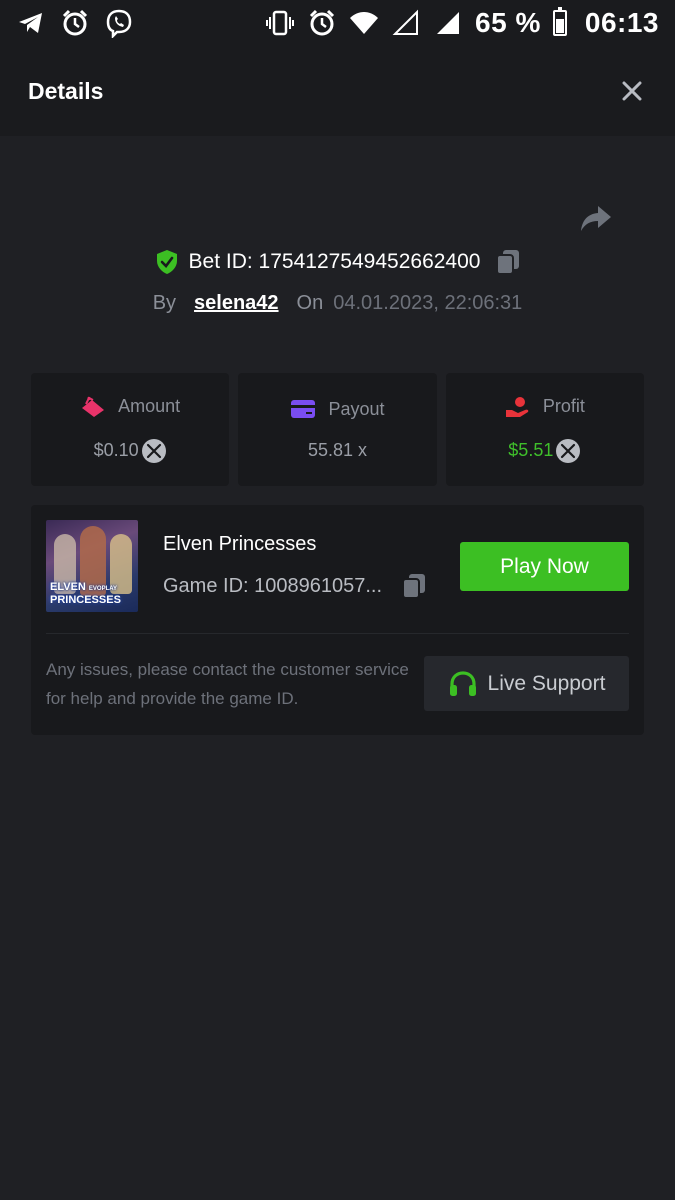 The image size is (675, 1200). Describe the element at coordinates (310, 302) in the screenshot. I see `on-label: On` at that location.